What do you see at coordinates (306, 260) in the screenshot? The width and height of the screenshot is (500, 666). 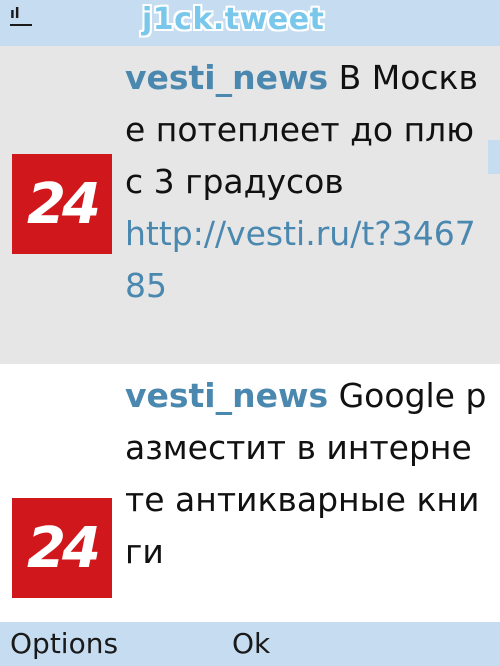 I see `tweet-link: http://vesti.ru/t?346785` at bounding box center [306, 260].